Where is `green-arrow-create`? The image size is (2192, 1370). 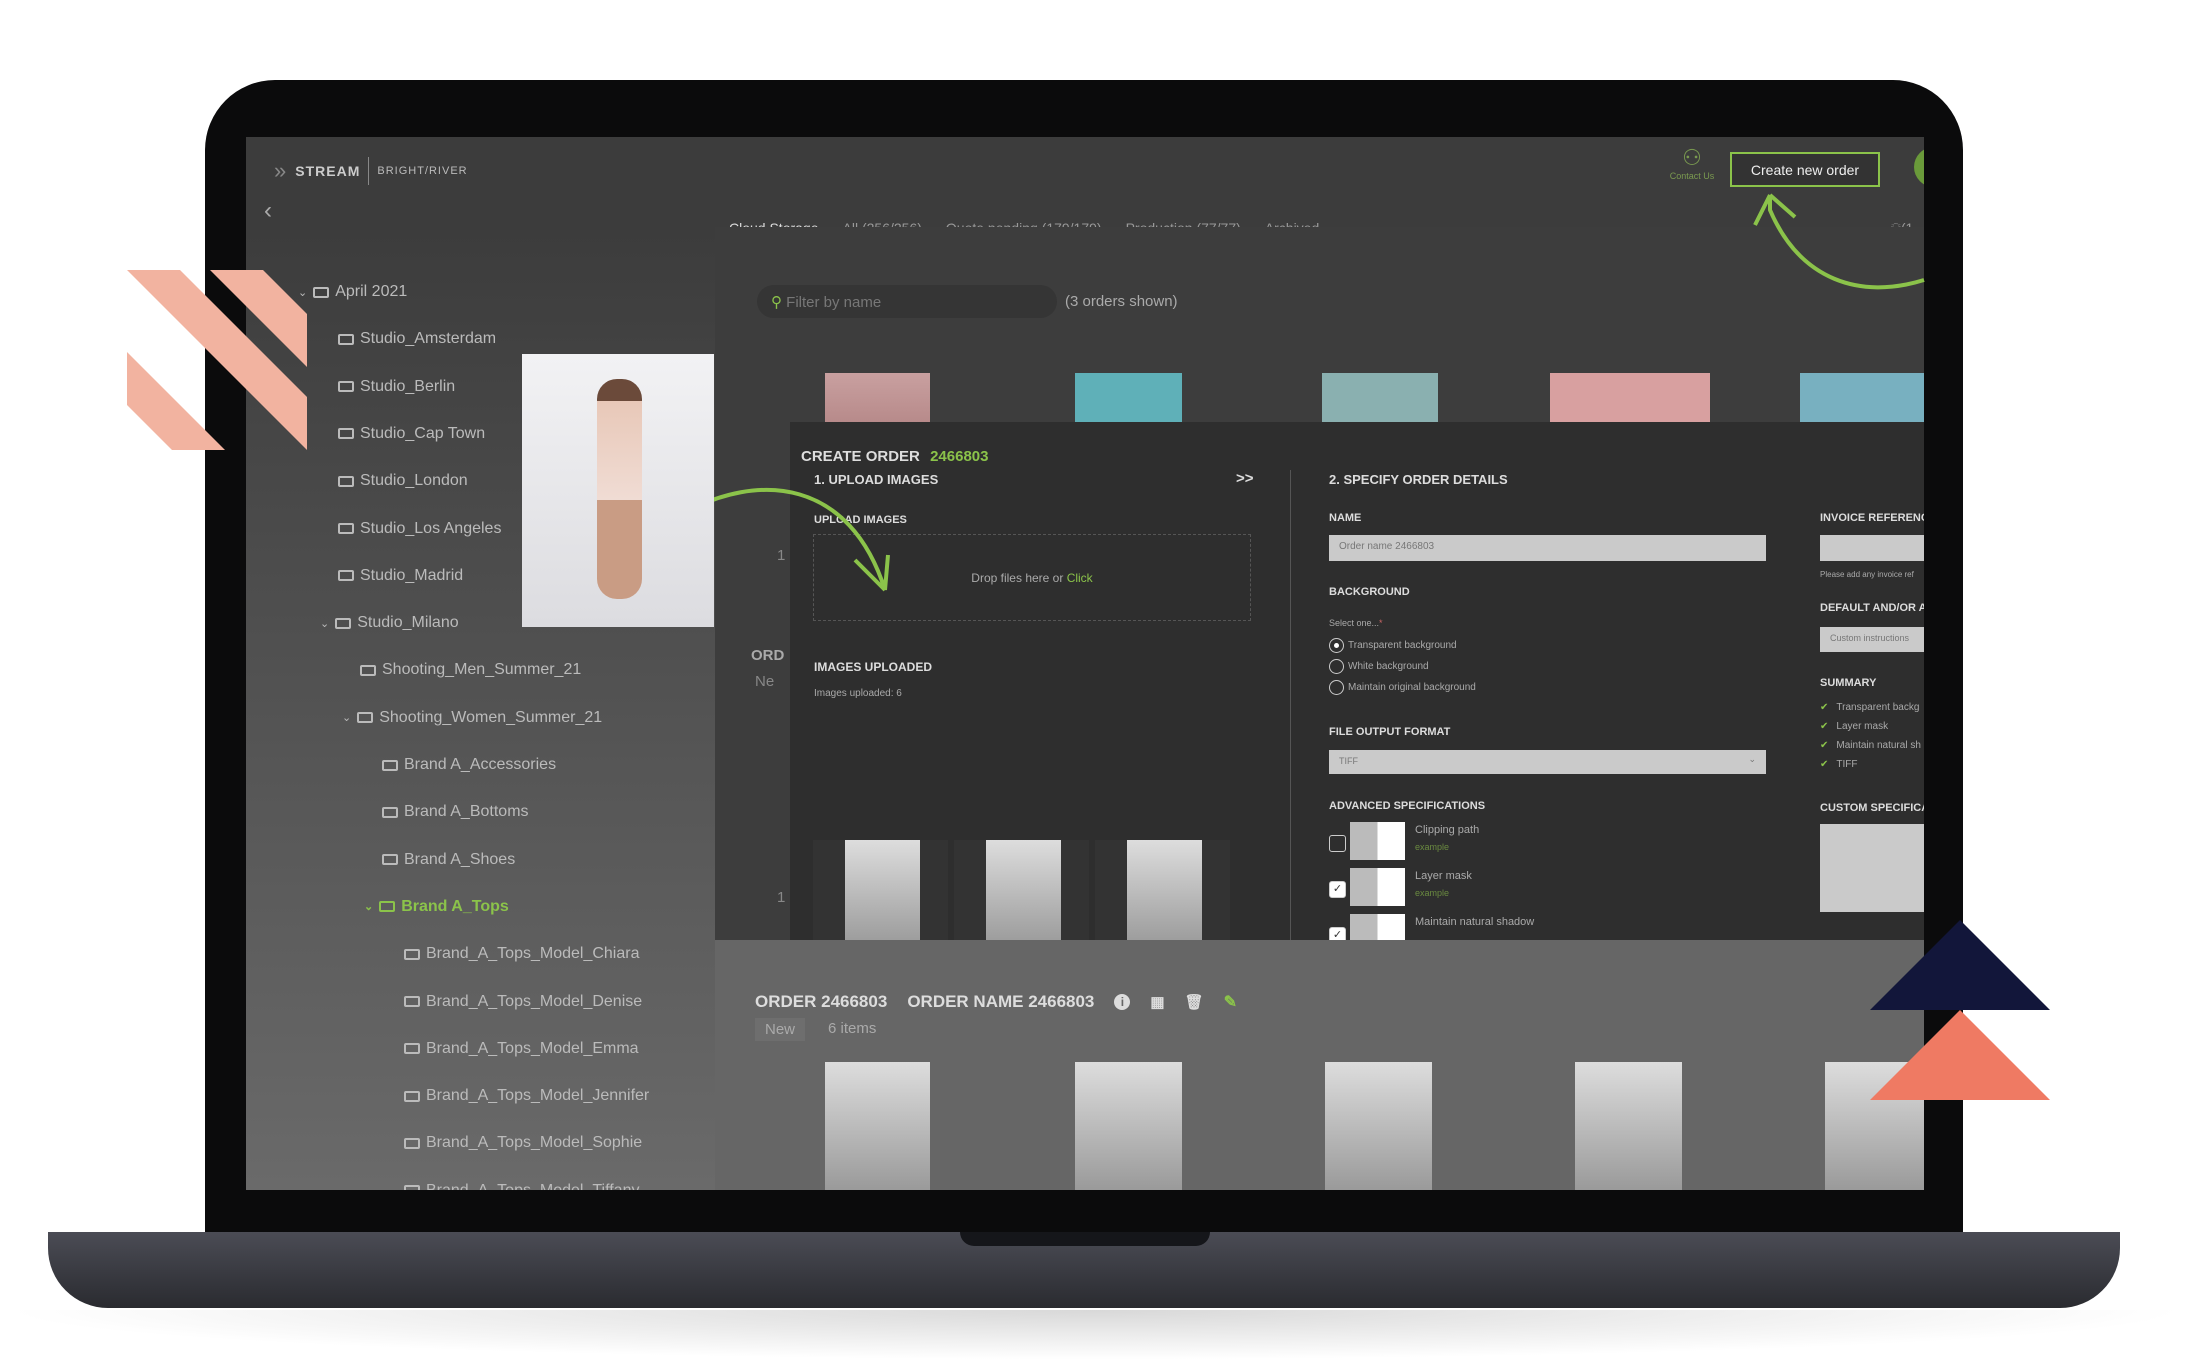 green-arrow-create is located at coordinates (1839, 241).